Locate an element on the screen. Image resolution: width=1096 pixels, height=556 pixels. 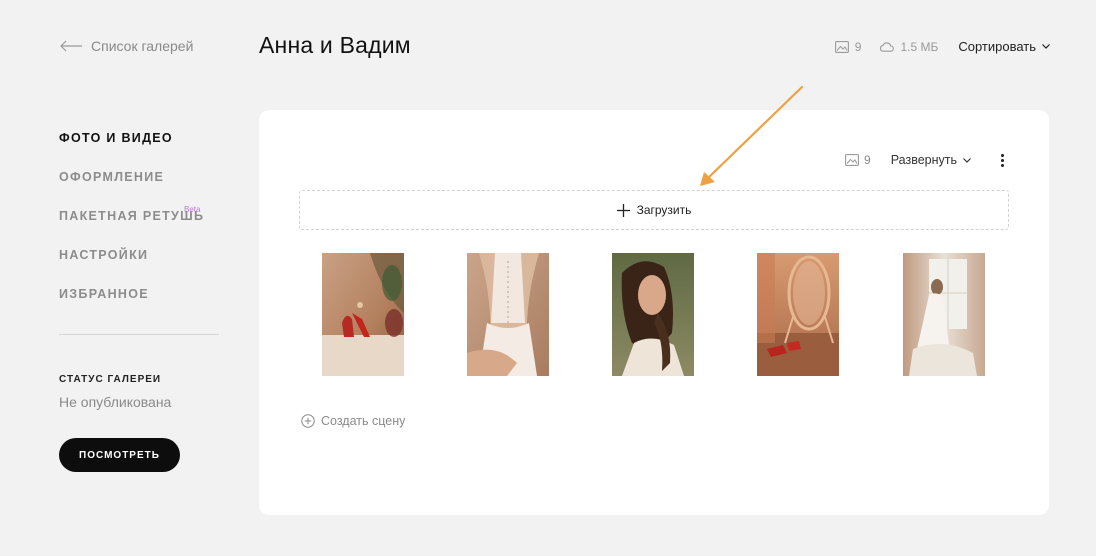
gallery-status-value: Не опубликована is located at coordinates (115, 402).